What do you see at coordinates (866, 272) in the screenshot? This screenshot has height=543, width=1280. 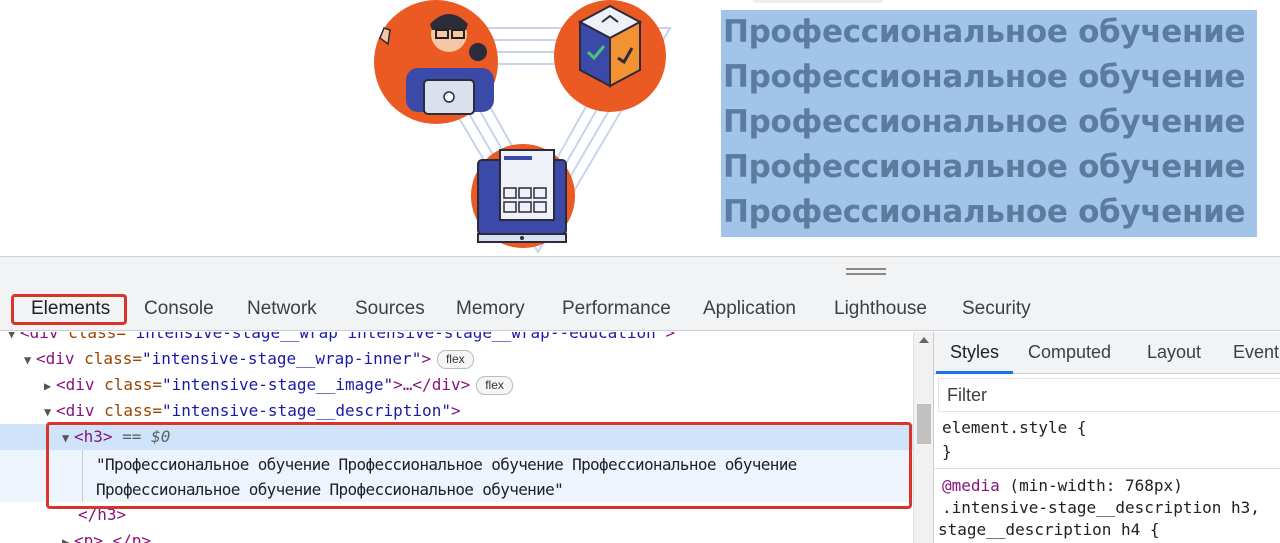 I see `drag-grip-icon` at bounding box center [866, 272].